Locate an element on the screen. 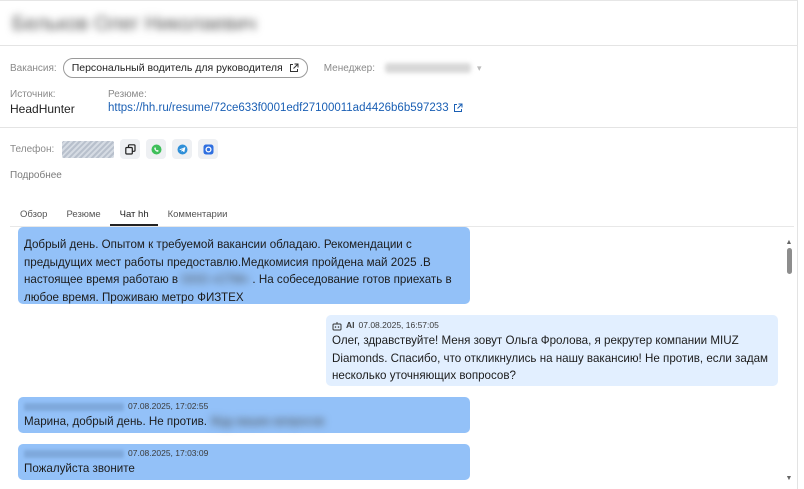  message-text-line: Пожалуйста звоните is located at coordinates (79, 468).